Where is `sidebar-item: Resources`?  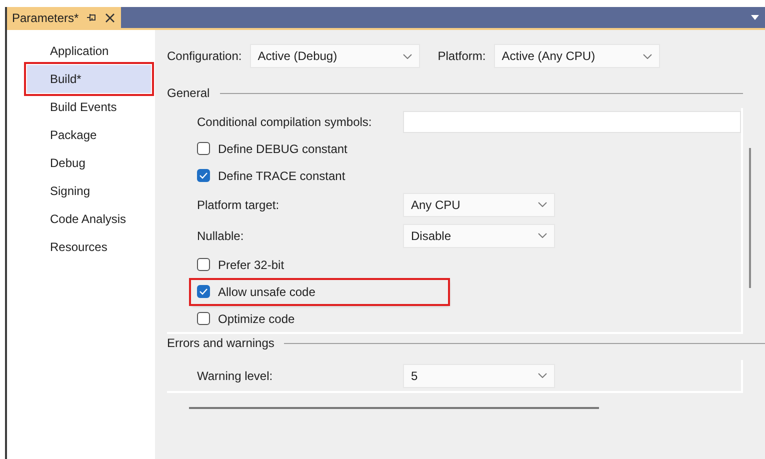
sidebar-item: Resources is located at coordinates (89, 247).